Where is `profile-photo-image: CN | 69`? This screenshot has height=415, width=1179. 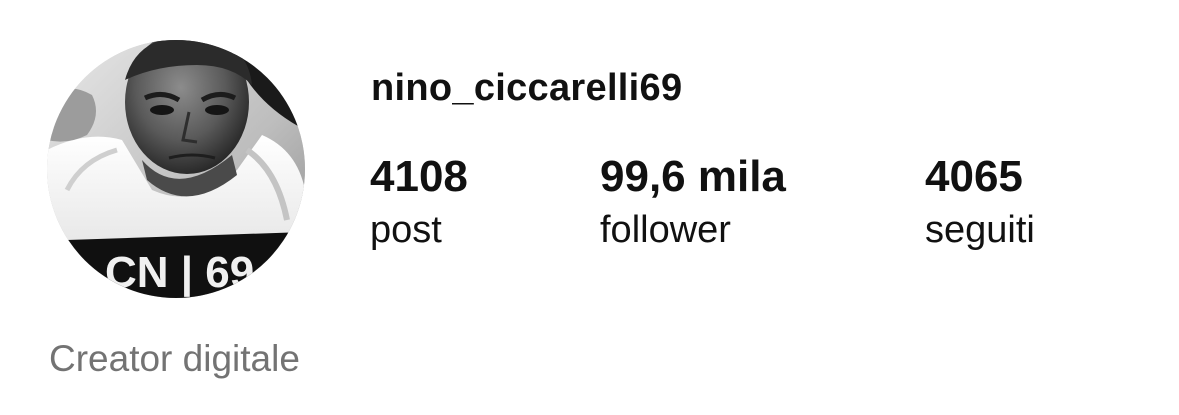
profile-photo-image: CN | 69 is located at coordinates (176, 169).